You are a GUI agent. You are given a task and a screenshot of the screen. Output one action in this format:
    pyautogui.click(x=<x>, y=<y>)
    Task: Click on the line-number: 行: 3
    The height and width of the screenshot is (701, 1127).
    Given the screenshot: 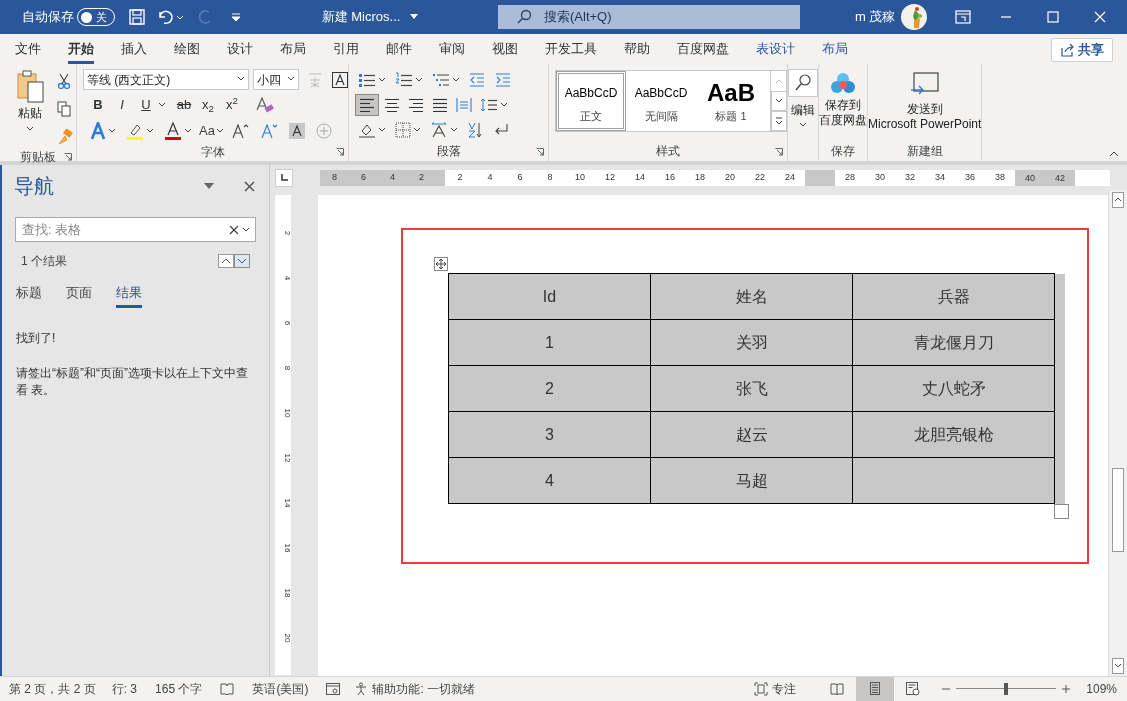 What is the action you would take?
    pyautogui.click(x=124, y=689)
    